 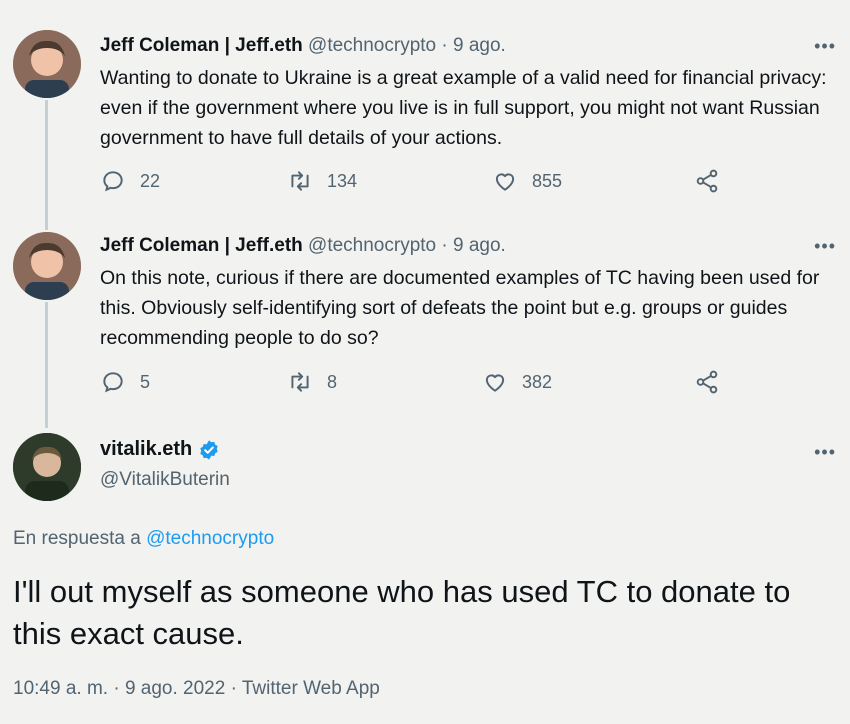 I want to click on author-name: vitalik.eth, so click(x=146, y=449).